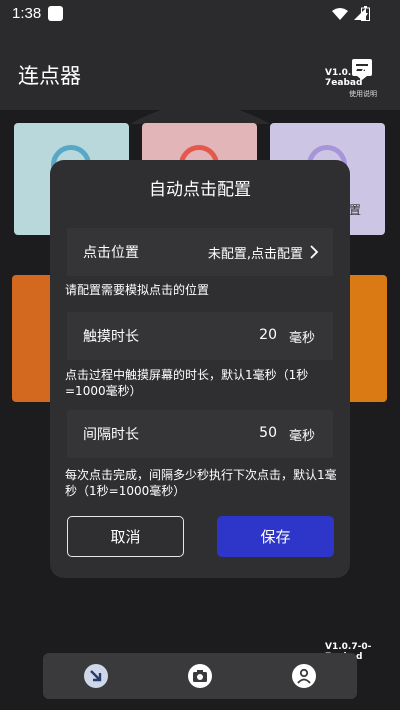 The image size is (400, 710). I want to click on chevron-right-icon, so click(314, 252).